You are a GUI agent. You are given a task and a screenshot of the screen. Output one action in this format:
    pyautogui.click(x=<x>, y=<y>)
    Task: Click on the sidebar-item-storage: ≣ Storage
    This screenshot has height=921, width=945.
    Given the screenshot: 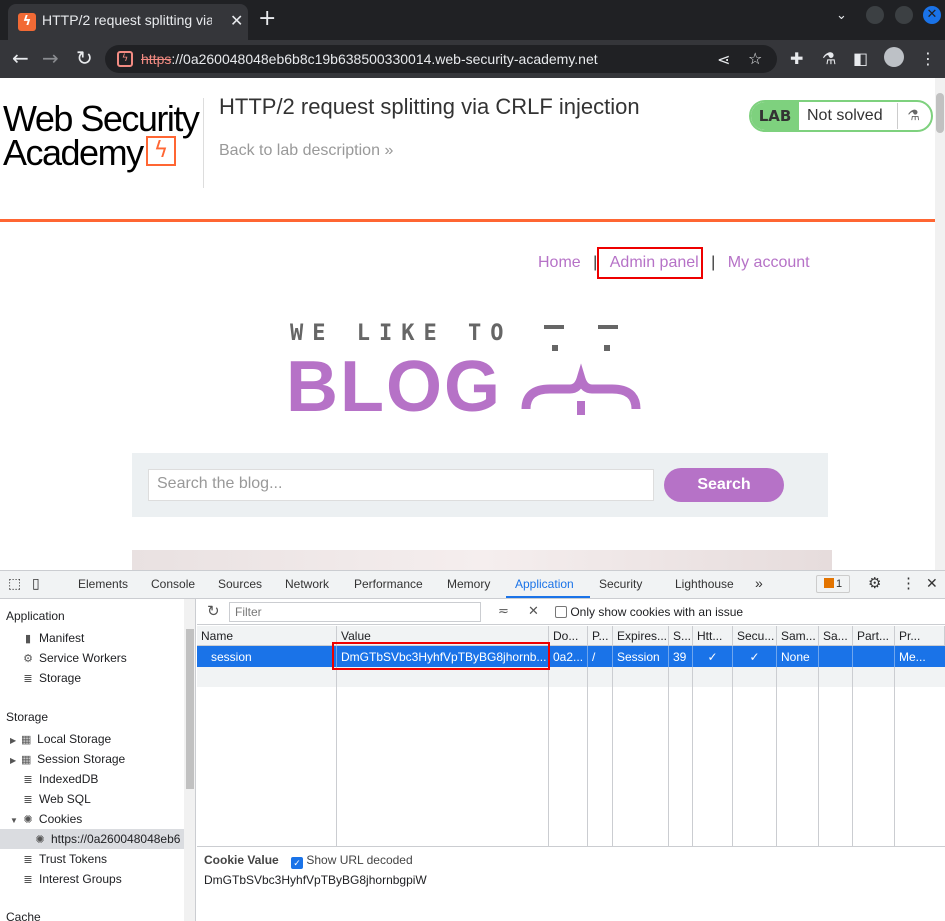 What is the action you would take?
    pyautogui.click(x=51, y=678)
    